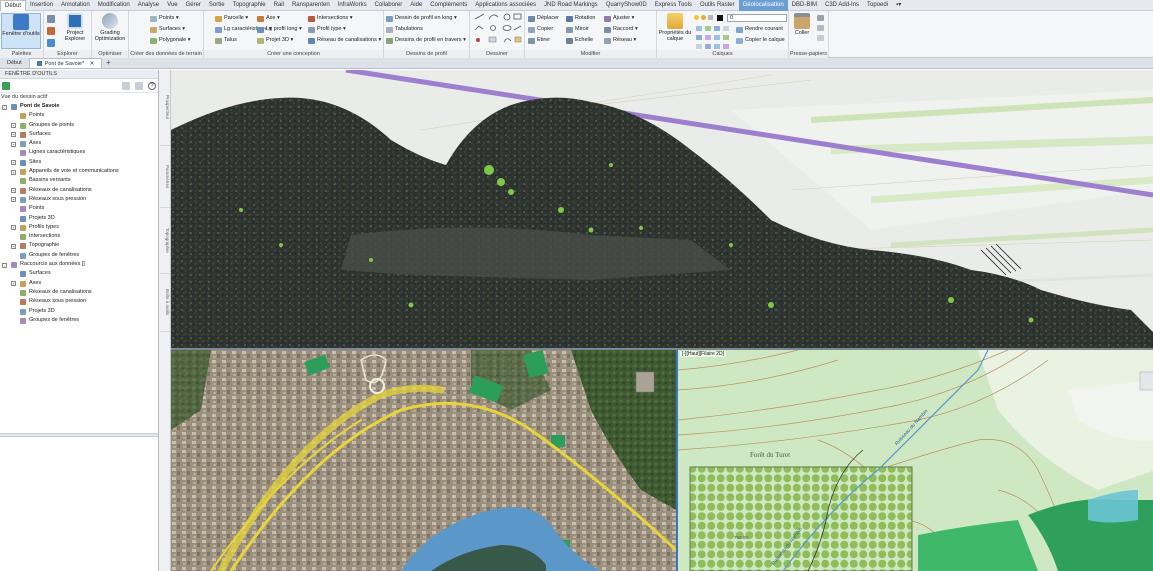 Image resolution: width=1153 pixels, height=571 pixels. What do you see at coordinates (804, 5) in the screenshot?
I see `ribbon-tab-dbd-bim: DBD-BIM` at bounding box center [804, 5].